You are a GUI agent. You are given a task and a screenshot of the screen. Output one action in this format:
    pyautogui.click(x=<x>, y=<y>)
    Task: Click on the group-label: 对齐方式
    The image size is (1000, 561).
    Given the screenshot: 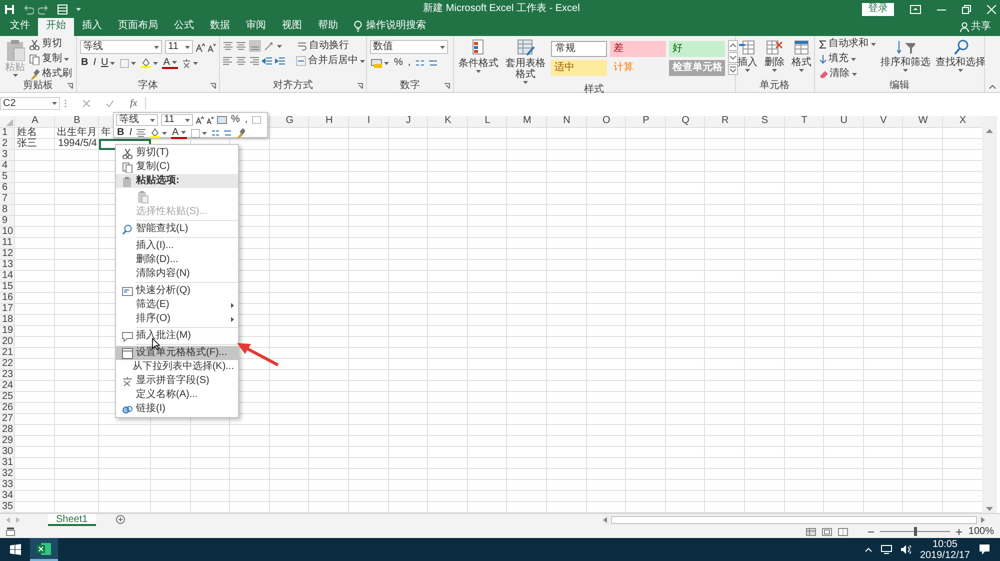 What is the action you would take?
    pyautogui.click(x=293, y=86)
    